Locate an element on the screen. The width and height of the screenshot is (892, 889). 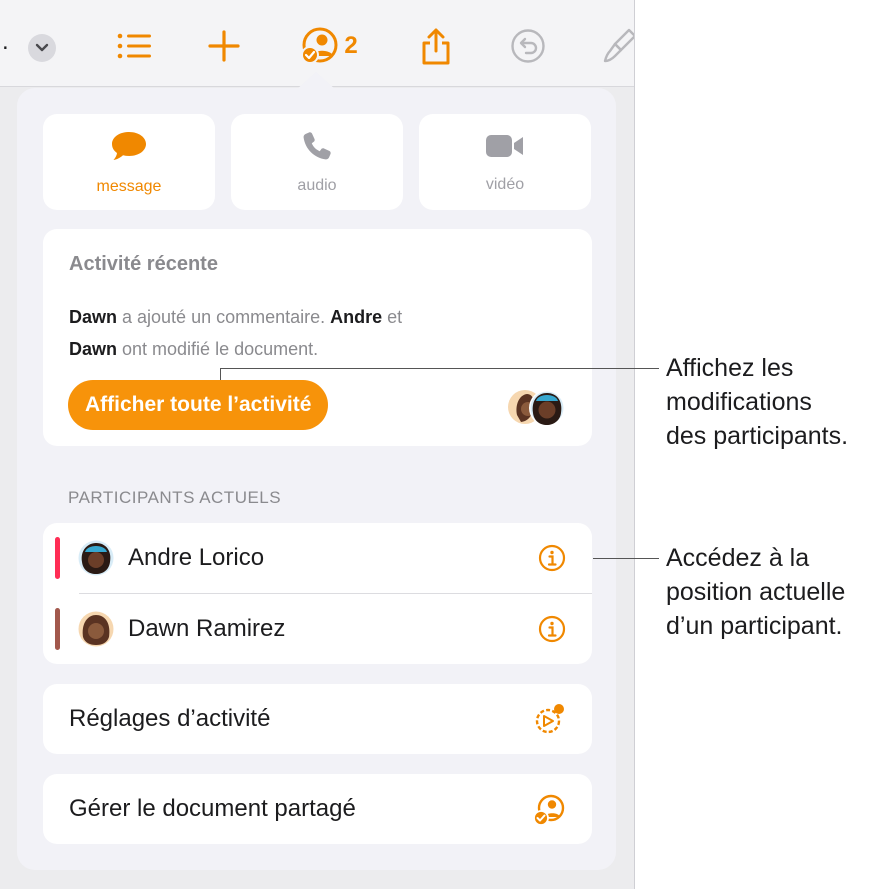
activity-name: Andre is located at coordinates (356, 317).